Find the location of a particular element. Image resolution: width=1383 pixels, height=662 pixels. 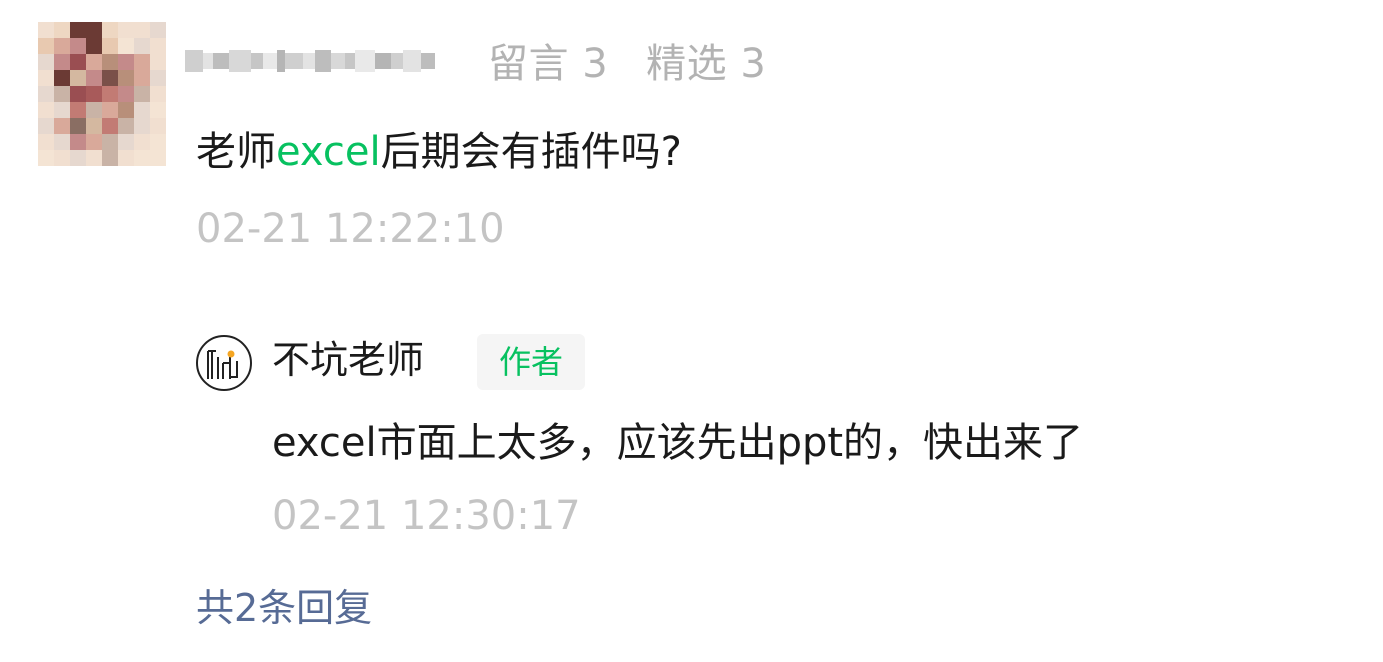

comment-text-after: 后期会有插件吗? is located at coordinates (531, 152).